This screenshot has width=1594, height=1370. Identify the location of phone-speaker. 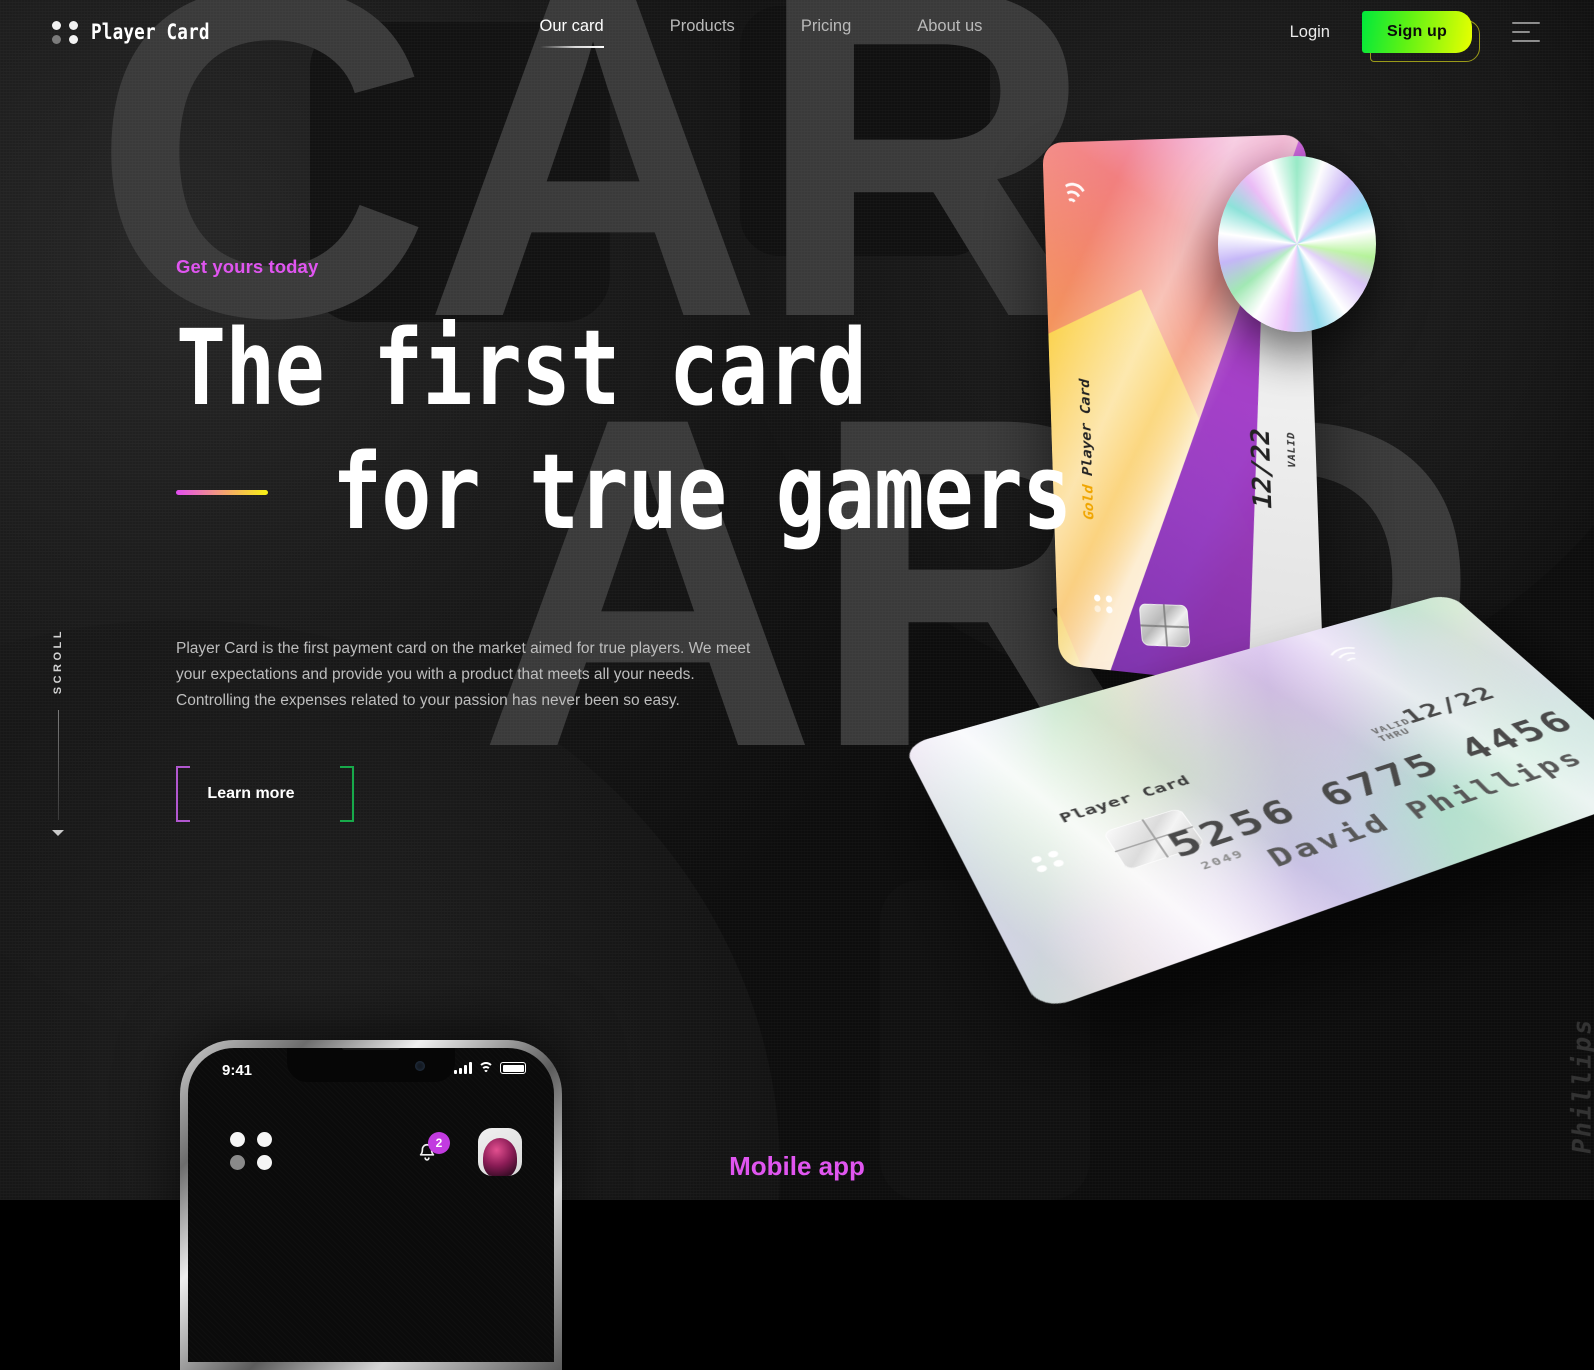
(371, 1049).